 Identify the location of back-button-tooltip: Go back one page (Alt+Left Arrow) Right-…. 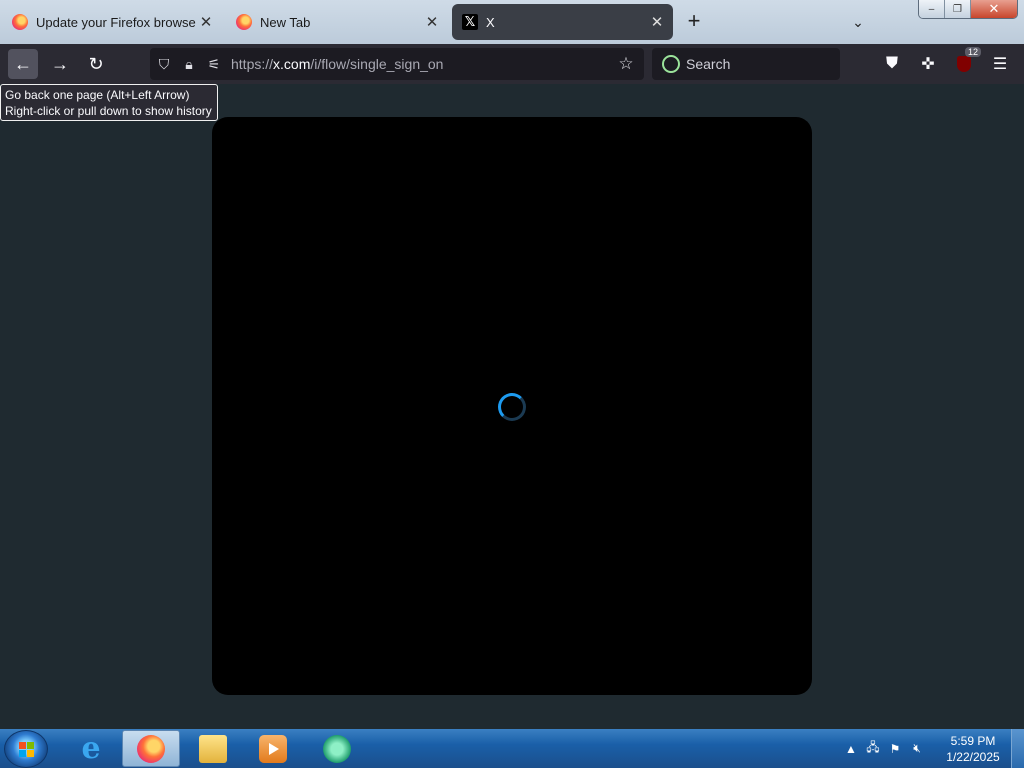
(109, 102).